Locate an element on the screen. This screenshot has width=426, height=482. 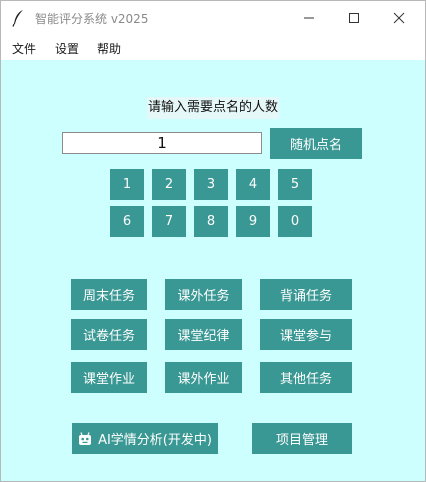
ai-analysis-label: AI学情分析(开发中) is located at coordinates (155, 440).